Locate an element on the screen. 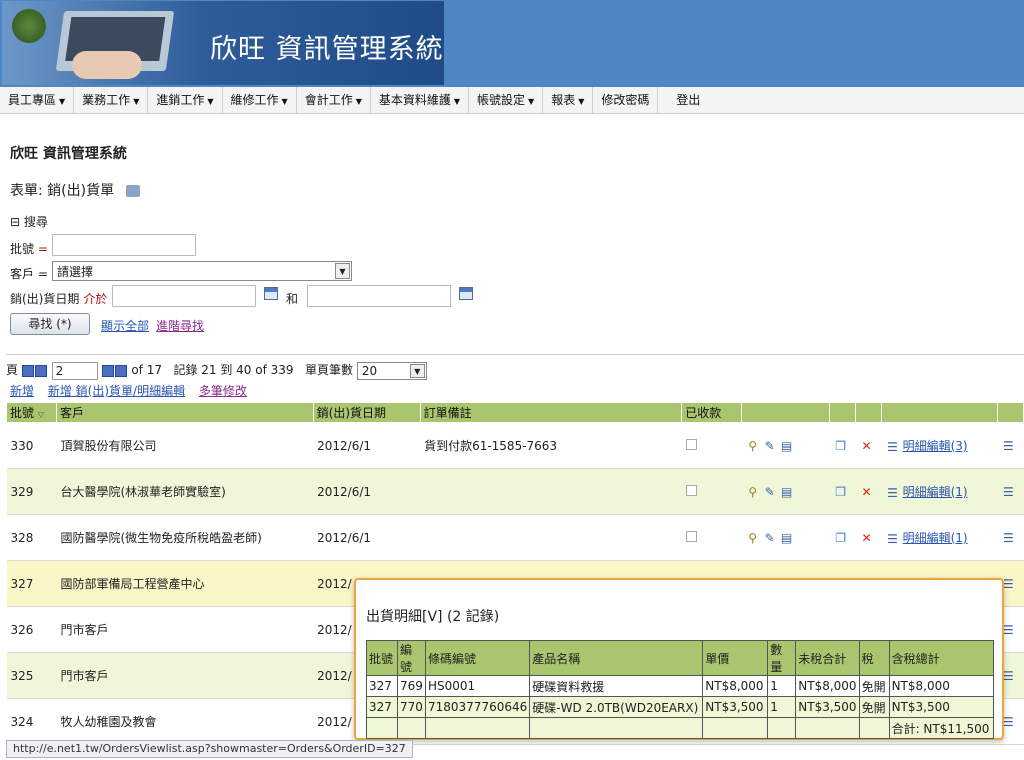 This screenshot has width=1024, height=760. cell-copy: ❐ is located at coordinates (842, 491).